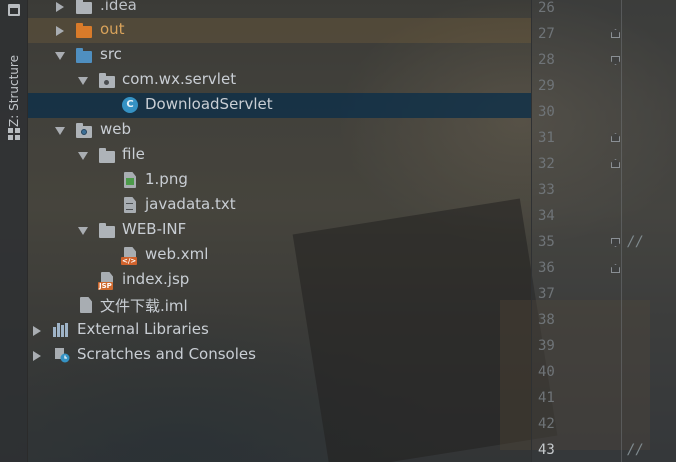  Describe the element at coordinates (112, 29) in the screenshot. I see `tree-item-label: out` at that location.